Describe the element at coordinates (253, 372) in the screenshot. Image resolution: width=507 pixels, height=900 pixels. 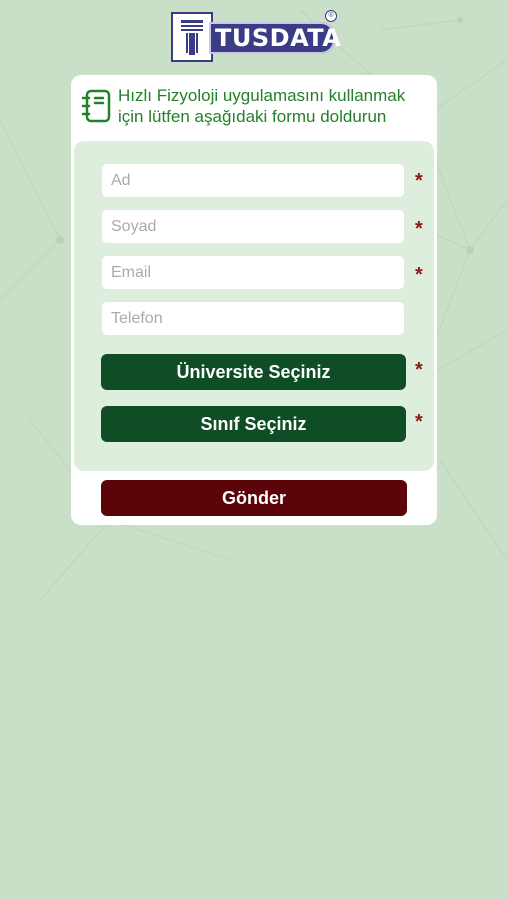
I see `university-select-button: Üniversite Seçiniz` at that location.